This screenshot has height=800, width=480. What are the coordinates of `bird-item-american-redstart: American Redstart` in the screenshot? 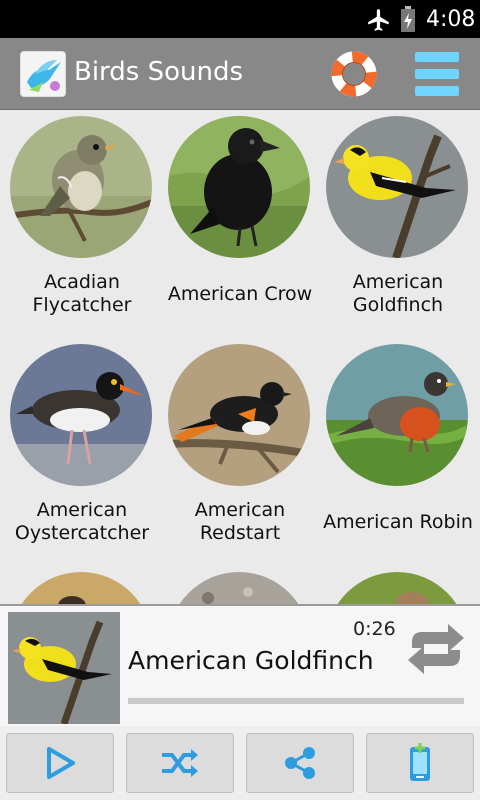 It's located at (238, 452).